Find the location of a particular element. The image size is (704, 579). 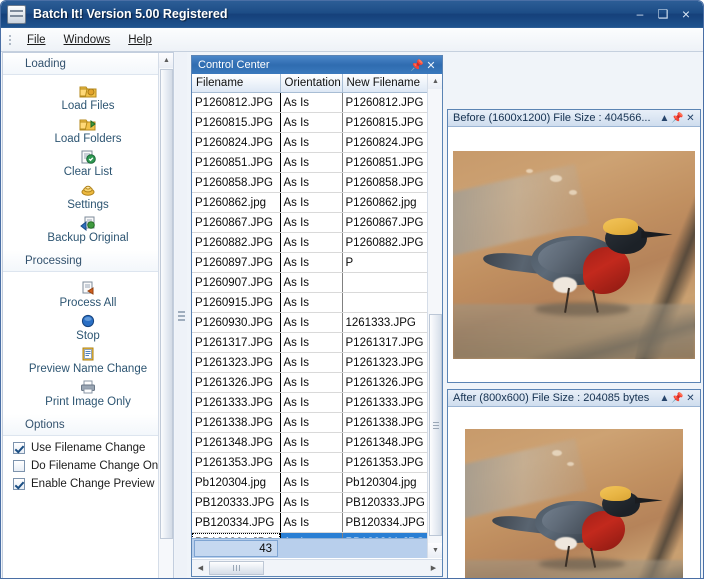

column-header-filename: Filename is located at coordinates (236, 83).